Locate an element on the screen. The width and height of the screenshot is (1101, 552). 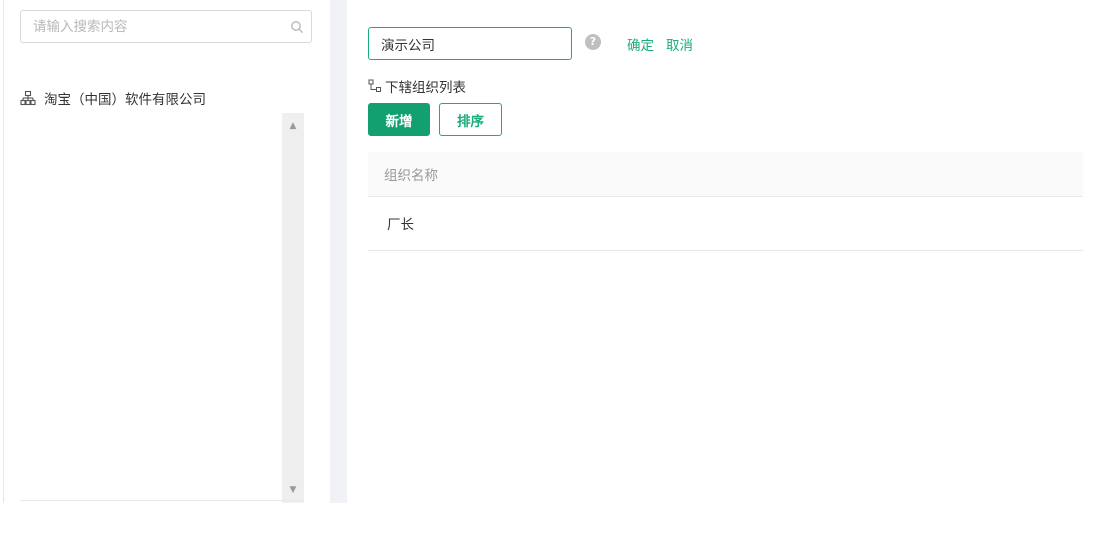
table-cell-org-name: 厂长 is located at coordinates (725, 223).